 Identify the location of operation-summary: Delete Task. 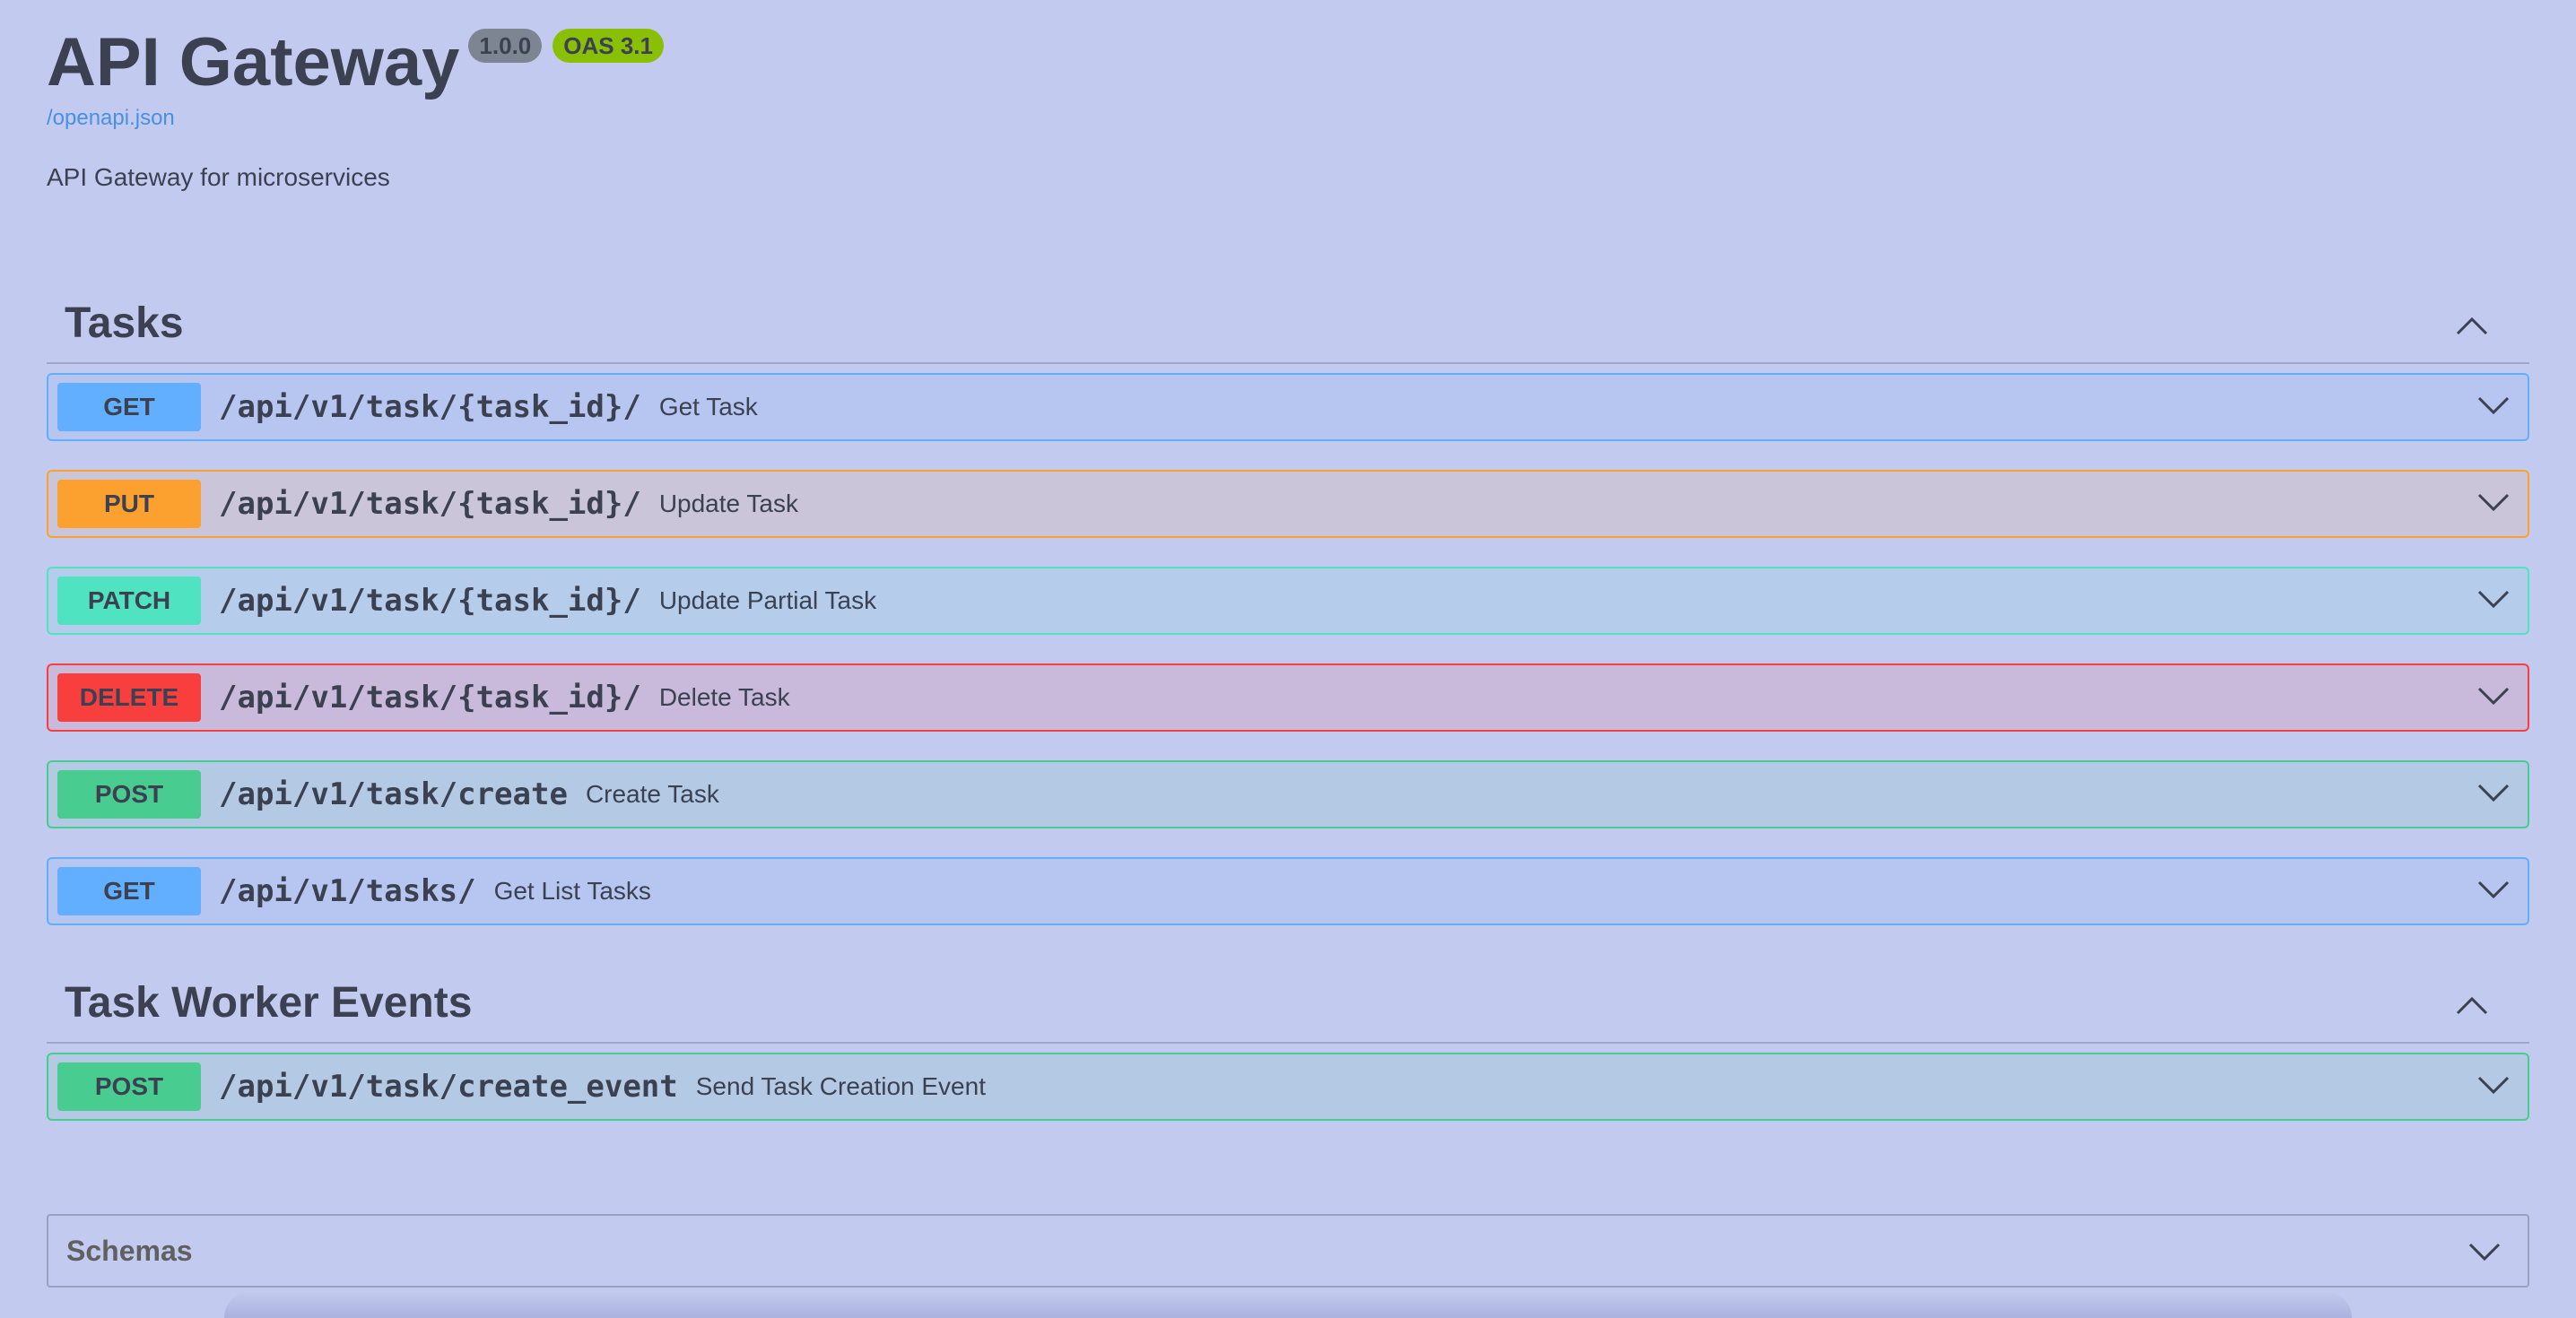
(724, 697).